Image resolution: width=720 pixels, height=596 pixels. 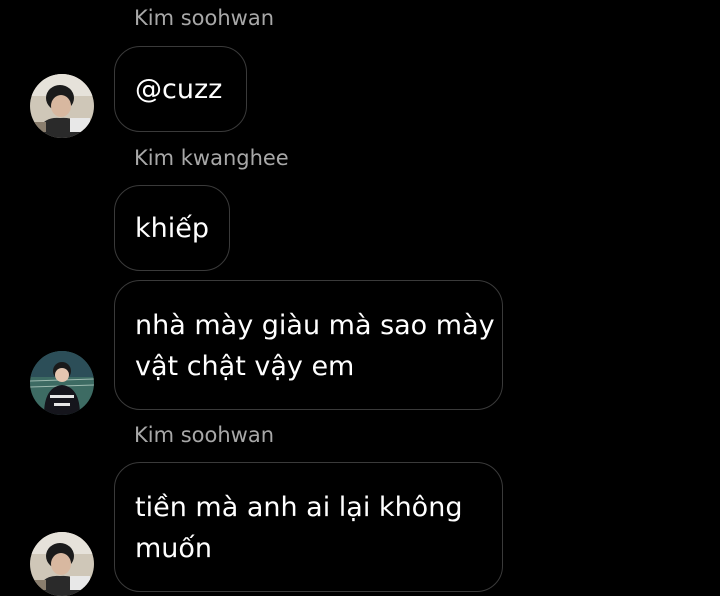 What do you see at coordinates (315, 325) in the screenshot?
I see `message-text-line: nhà mày giàu mà sao mày` at bounding box center [315, 325].